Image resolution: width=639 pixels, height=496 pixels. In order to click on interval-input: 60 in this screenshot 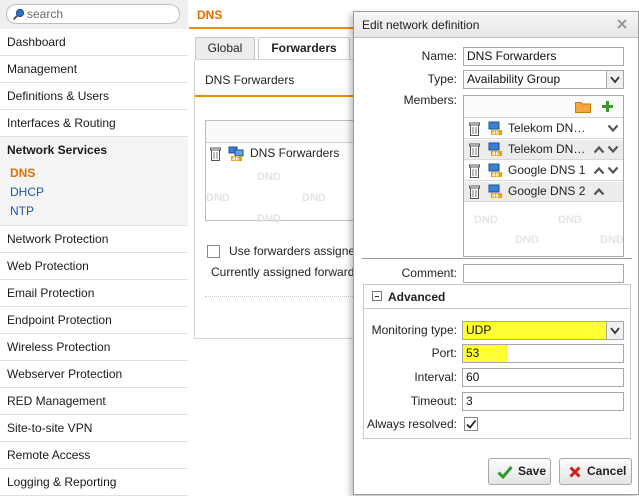, I will do `click(543, 377)`.